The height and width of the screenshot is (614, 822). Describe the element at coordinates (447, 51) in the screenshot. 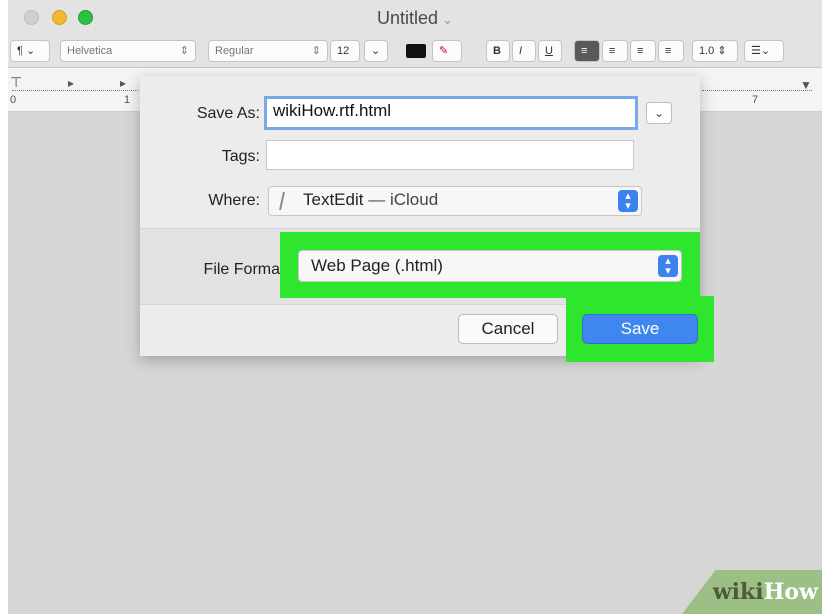

I see `highlight-color-icon: ✎` at that location.